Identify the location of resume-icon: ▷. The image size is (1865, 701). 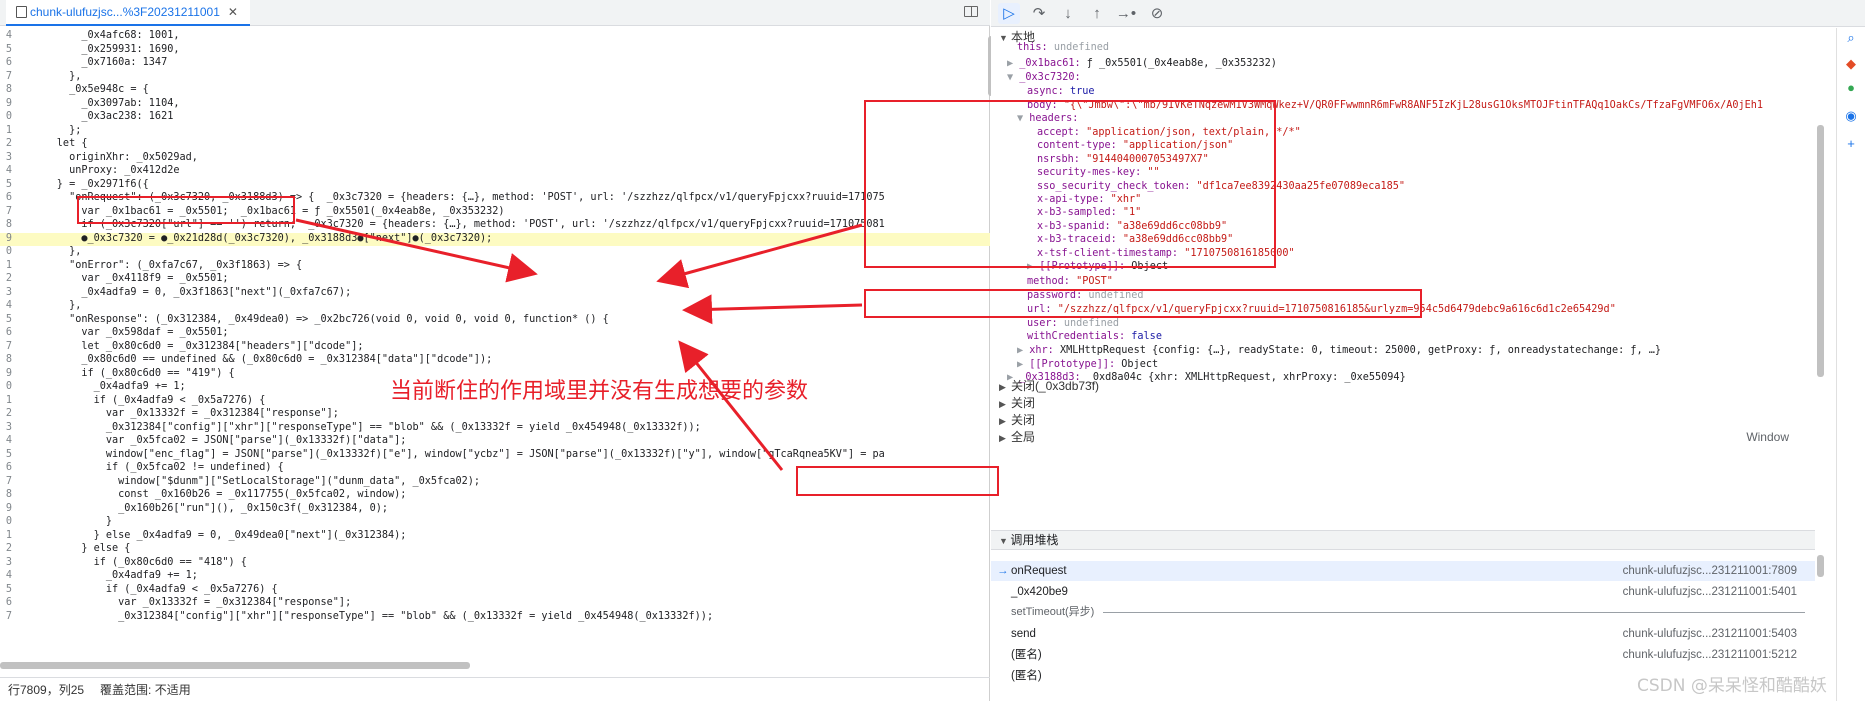
(1009, 13).